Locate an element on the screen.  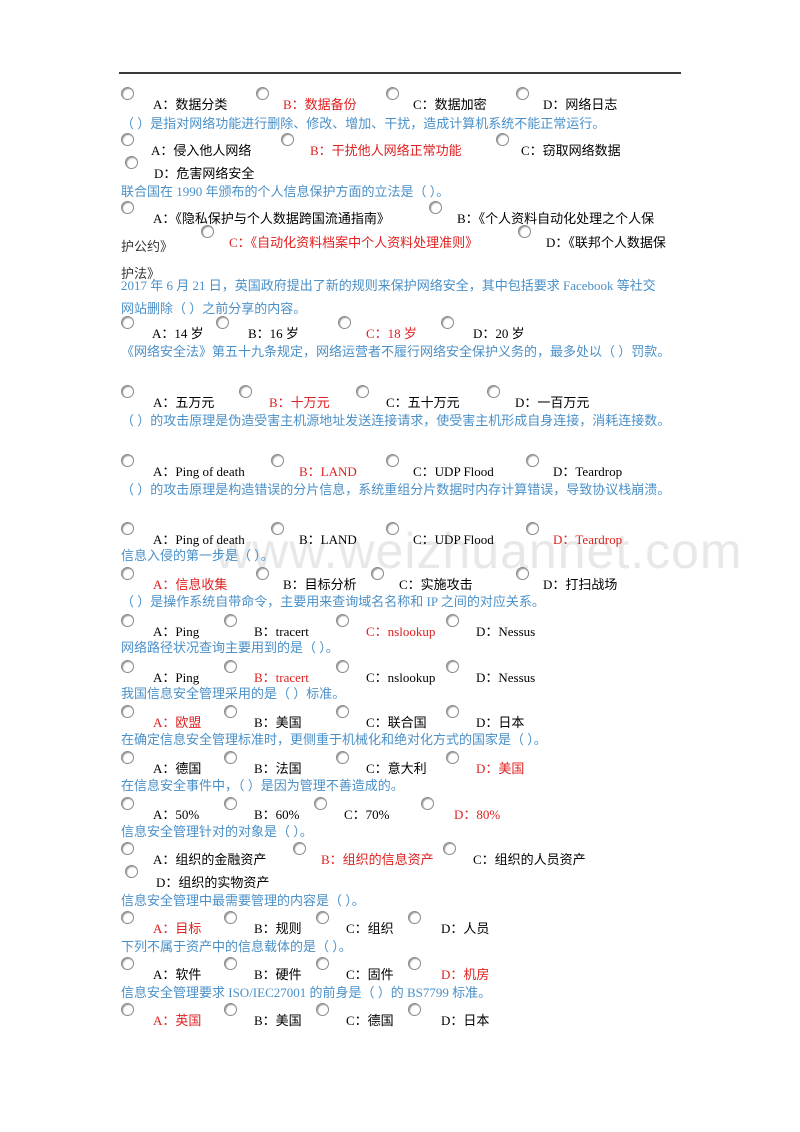
option-label: D：《联邦个人数据保 is located at coordinates (606, 242).